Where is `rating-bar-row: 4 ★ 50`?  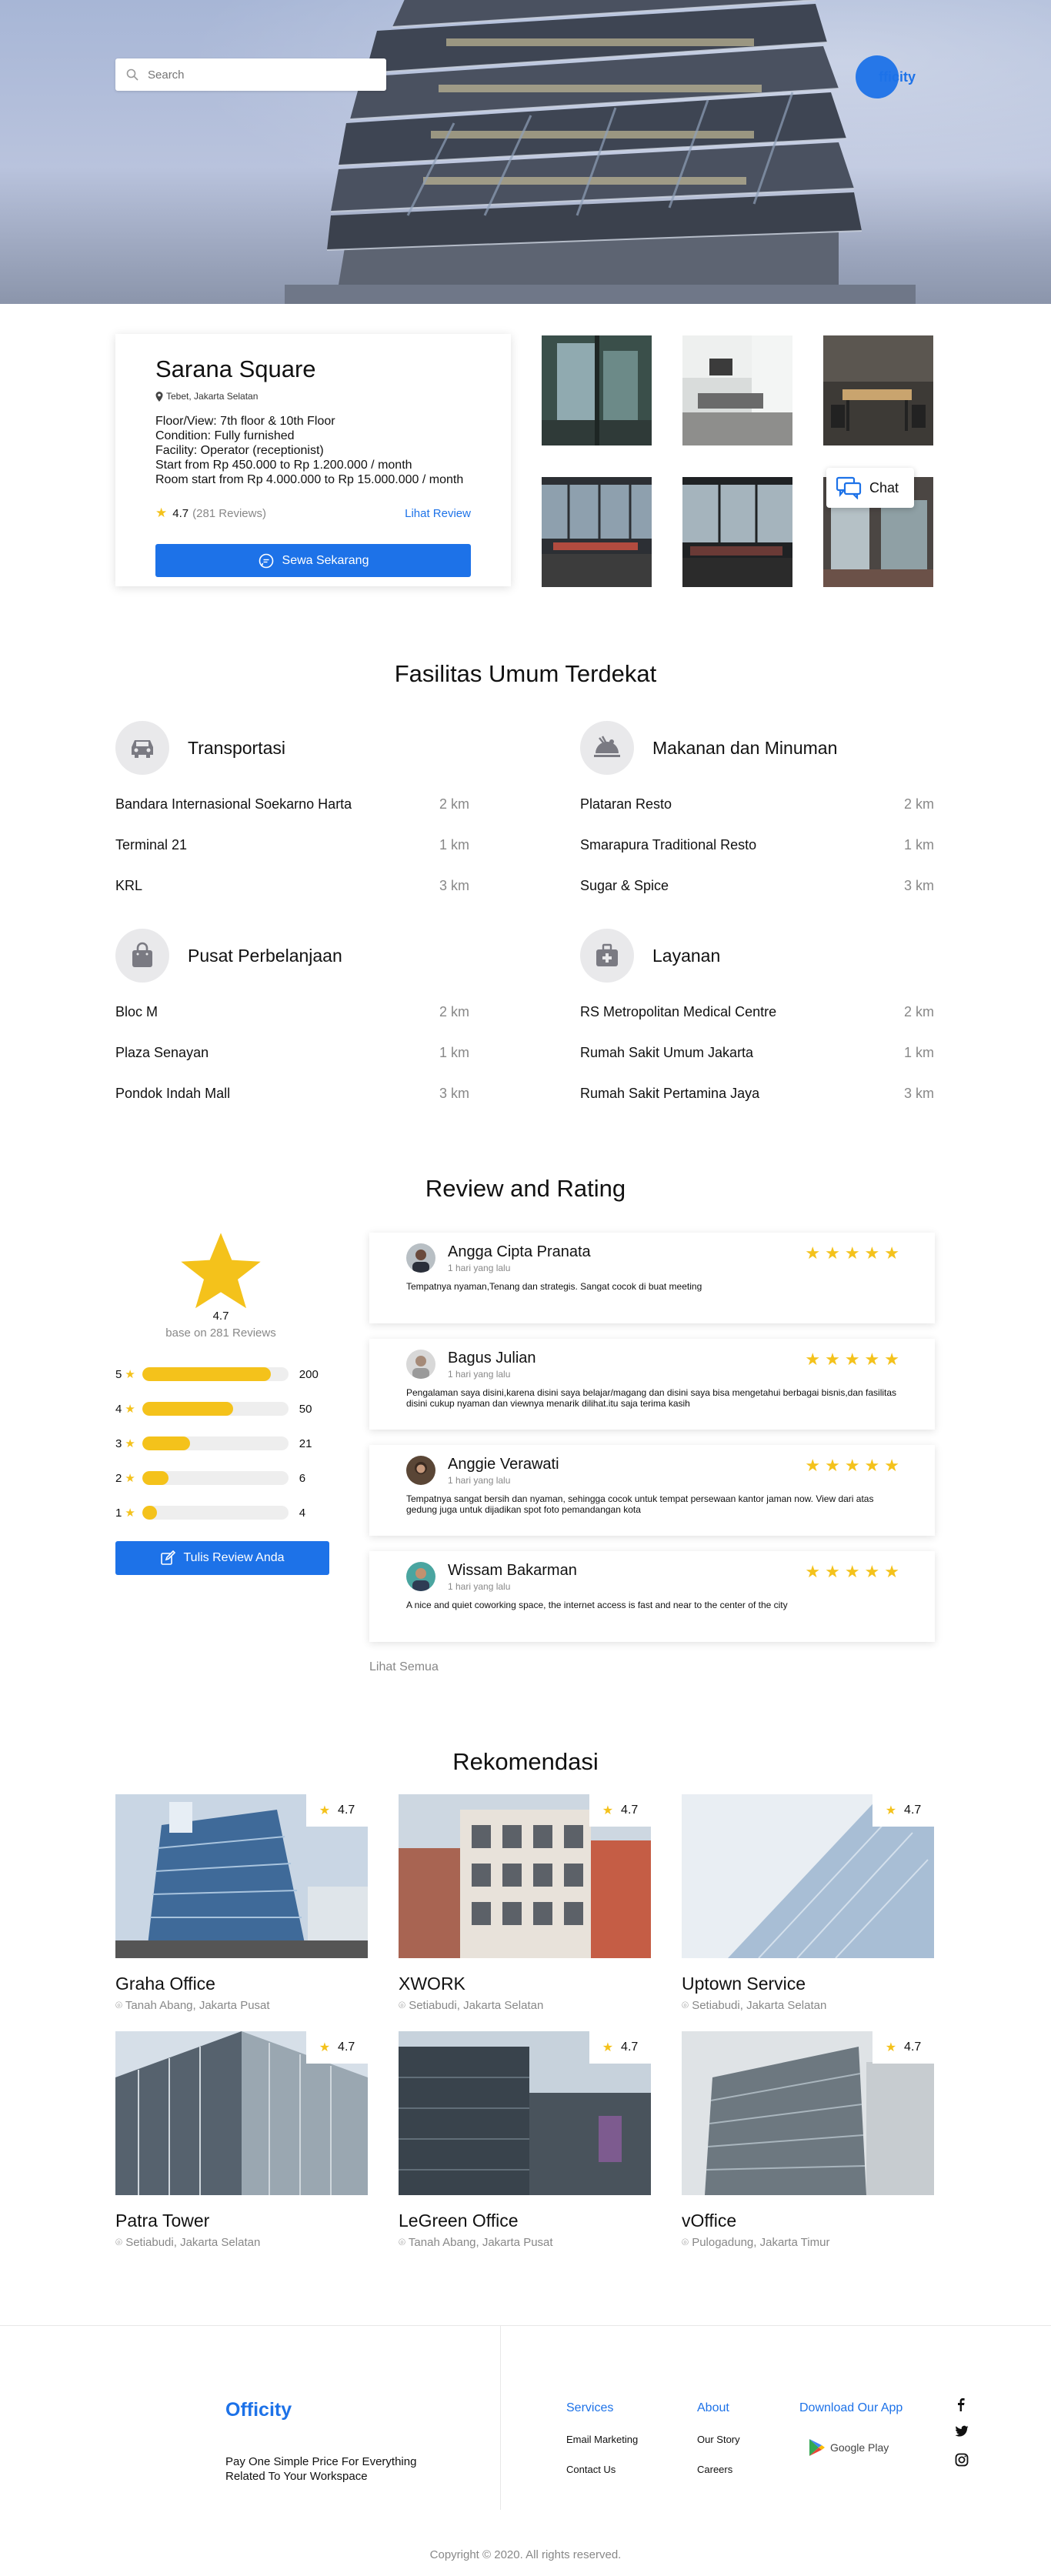 rating-bar-row: 4 ★ 50 is located at coordinates (213, 1409).